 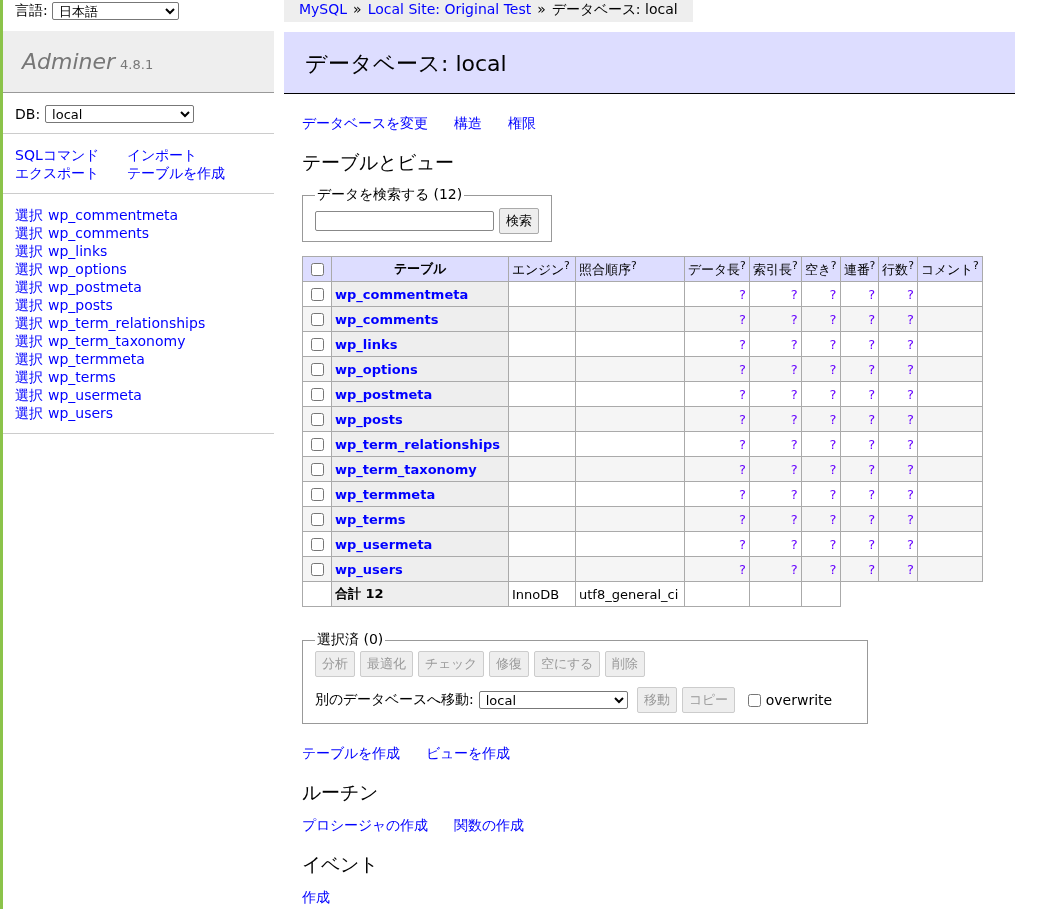 What do you see at coordinates (95, 395) in the screenshot?
I see `table-link: wp_usermeta` at bounding box center [95, 395].